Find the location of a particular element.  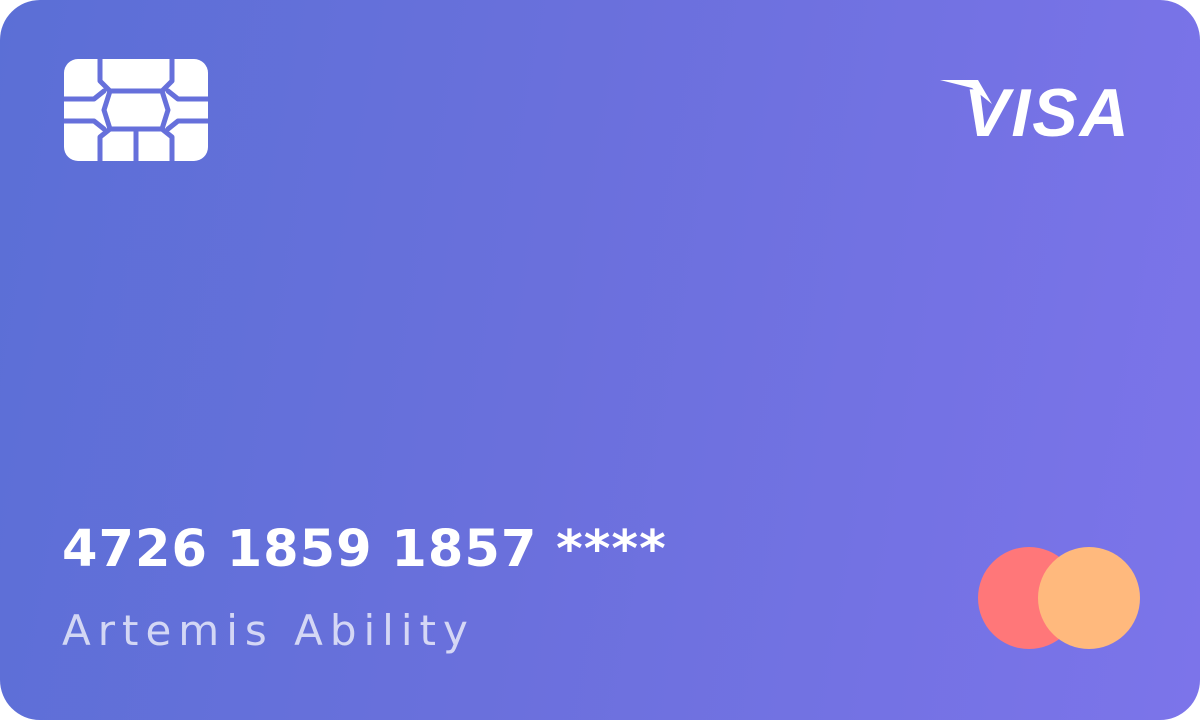

visa-logo: VISA is located at coordinates (1035, 110).